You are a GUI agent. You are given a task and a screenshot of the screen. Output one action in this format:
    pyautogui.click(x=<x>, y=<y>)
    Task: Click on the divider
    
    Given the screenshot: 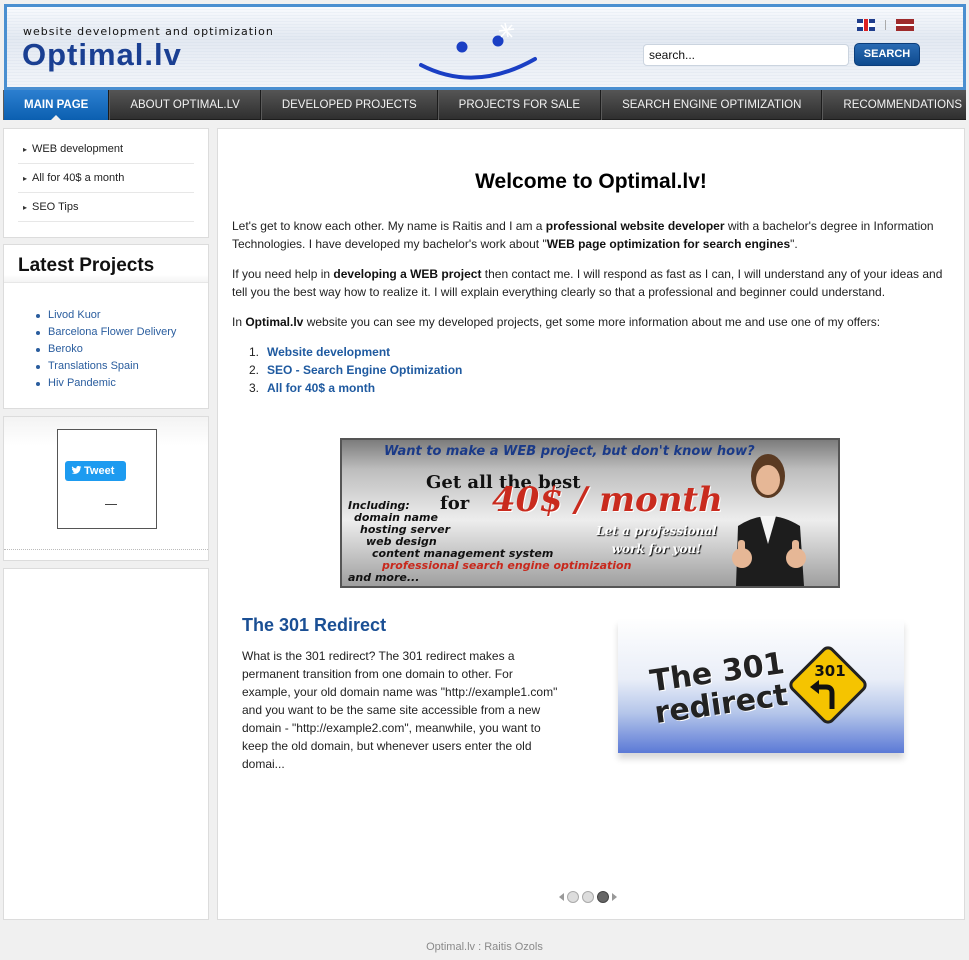 What is the action you would take?
    pyautogui.click(x=106, y=549)
    